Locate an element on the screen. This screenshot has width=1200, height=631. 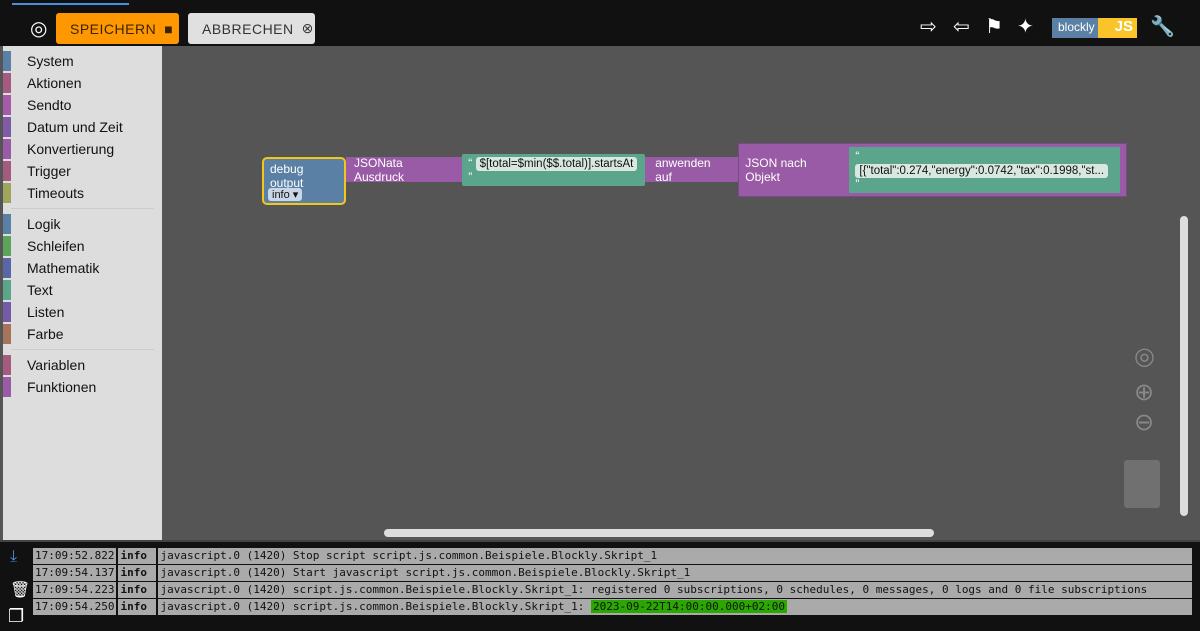
toolbox-category: Datum und Zeit is located at coordinates (82, 127).